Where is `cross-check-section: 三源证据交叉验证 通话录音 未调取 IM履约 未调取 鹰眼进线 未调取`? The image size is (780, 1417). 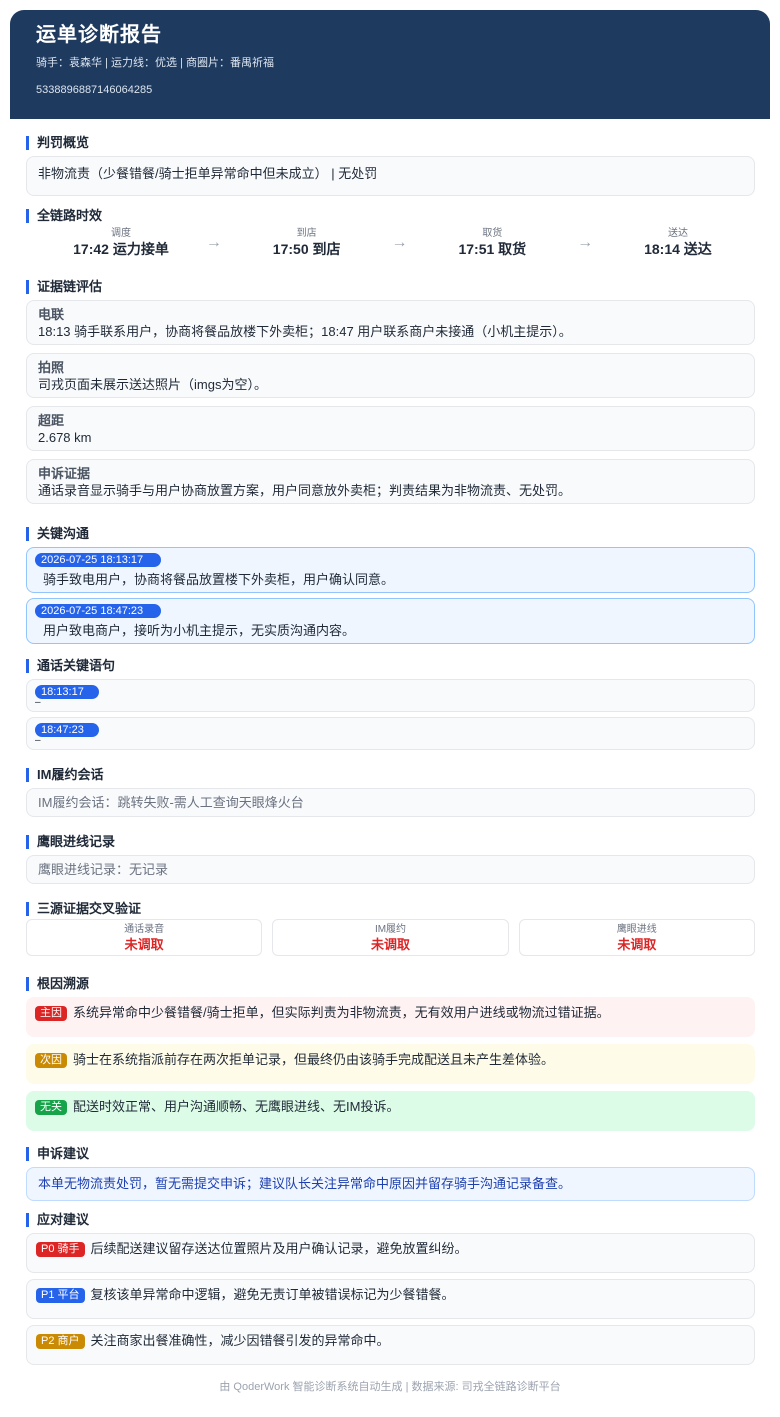 cross-check-section: 三源证据交叉验证 通话录音 未调取 IM履约 未调取 鹰眼进线 未调取 is located at coordinates (390, 929).